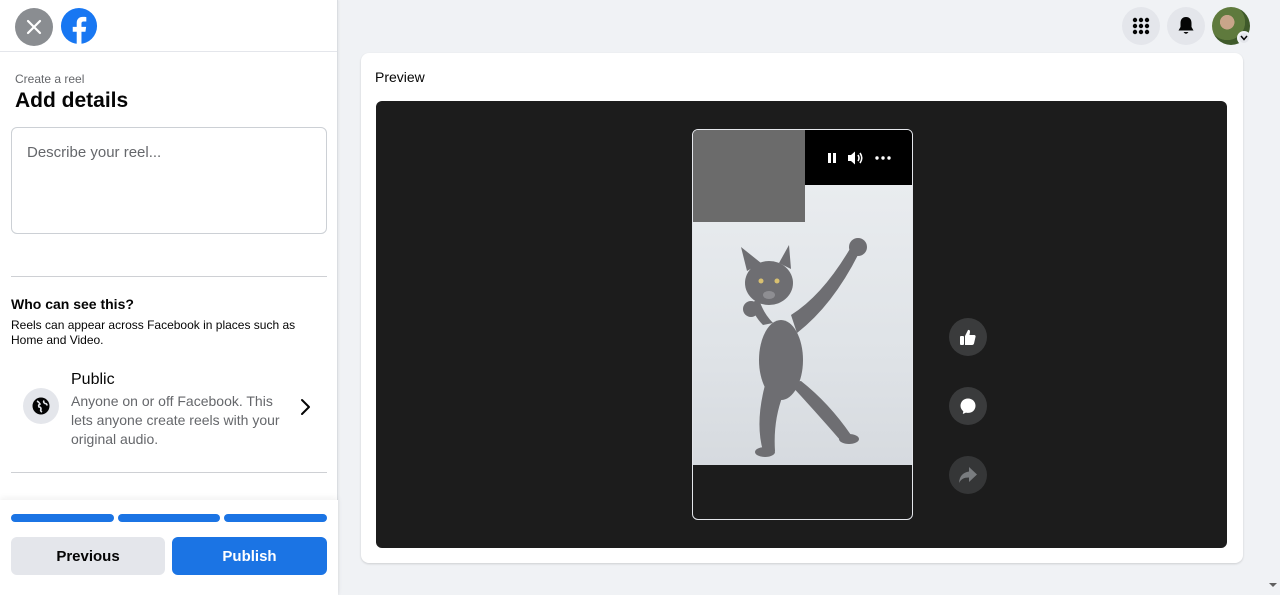 Image resolution: width=1280 pixels, height=595 pixels. I want to click on menu-button, so click(1141, 26).